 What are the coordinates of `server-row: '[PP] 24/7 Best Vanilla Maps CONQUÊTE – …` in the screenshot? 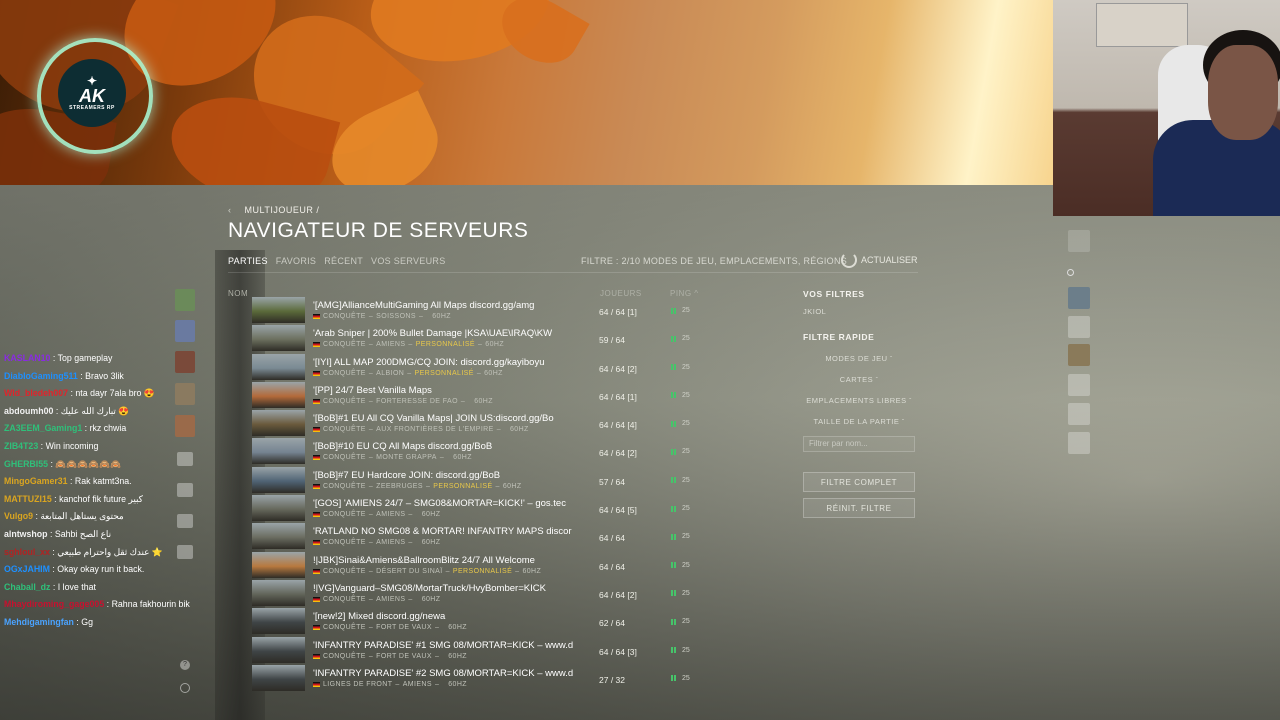 It's located at (482, 395).